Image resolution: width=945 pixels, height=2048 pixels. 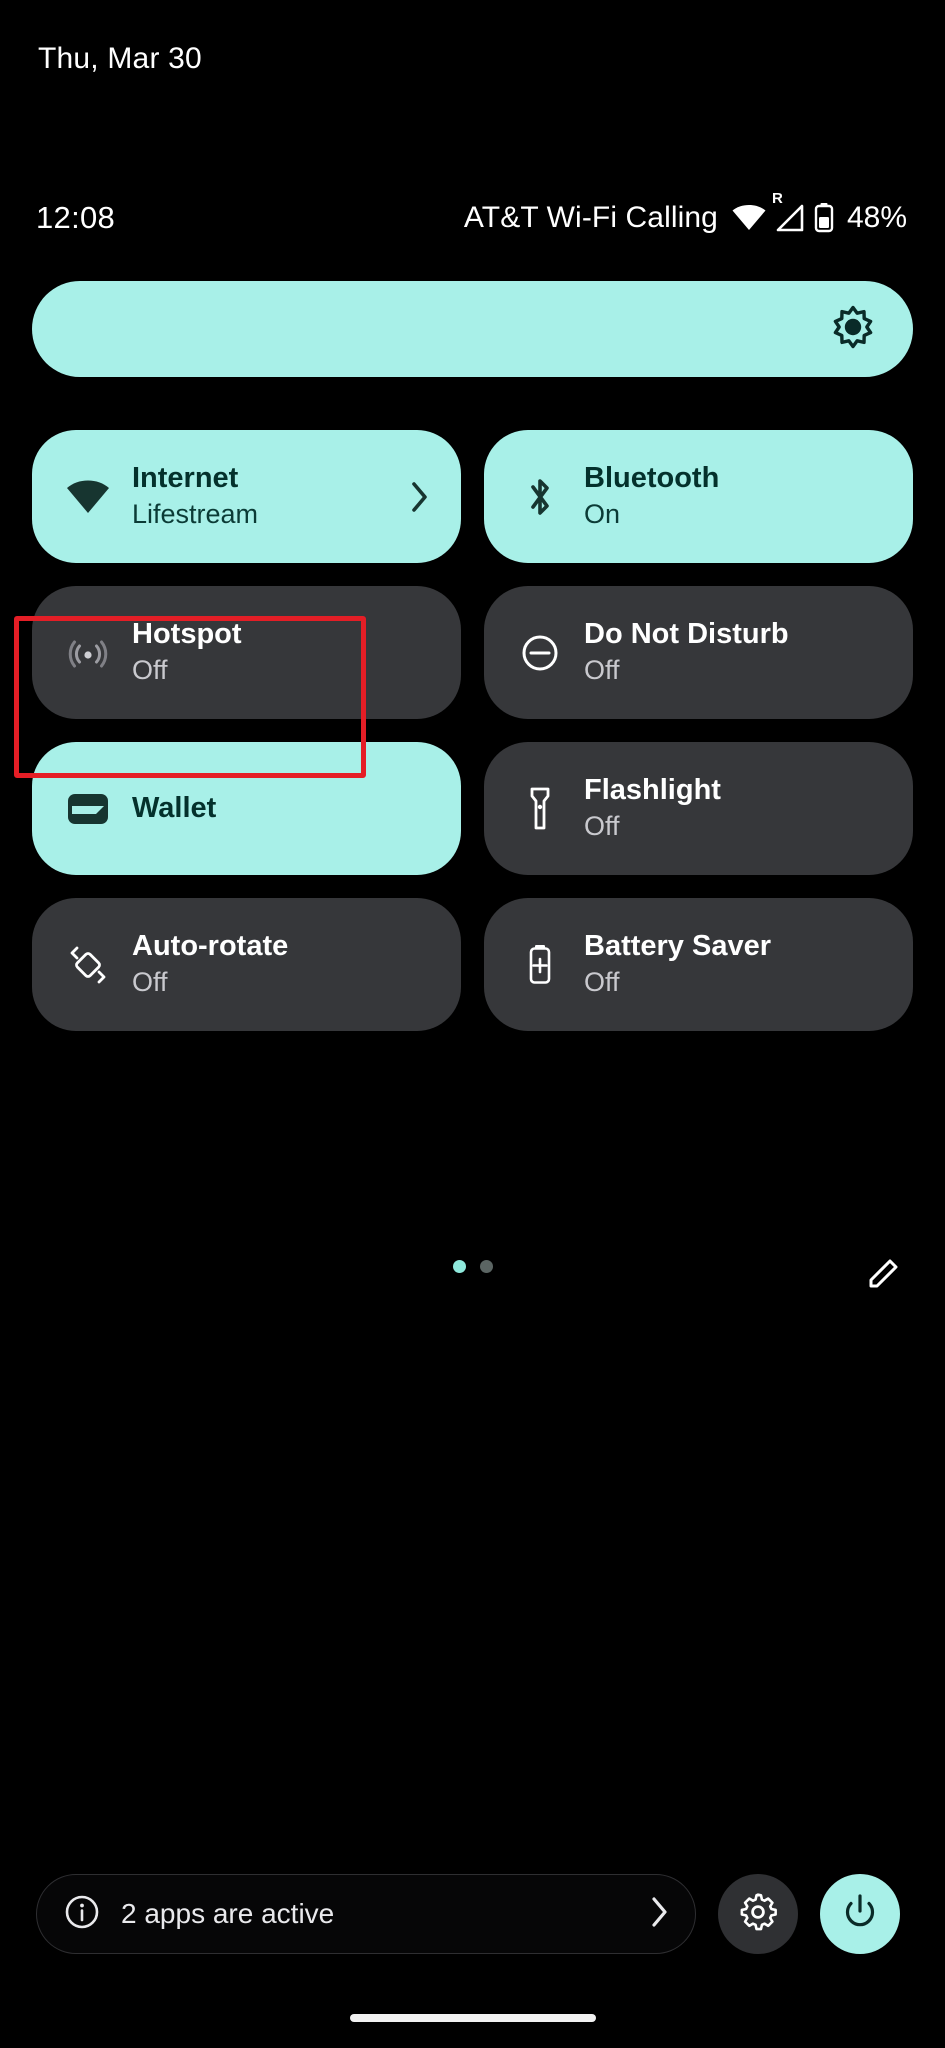 I want to click on tile-hotspot-text: Hotspot Off, so click(x=284, y=652).